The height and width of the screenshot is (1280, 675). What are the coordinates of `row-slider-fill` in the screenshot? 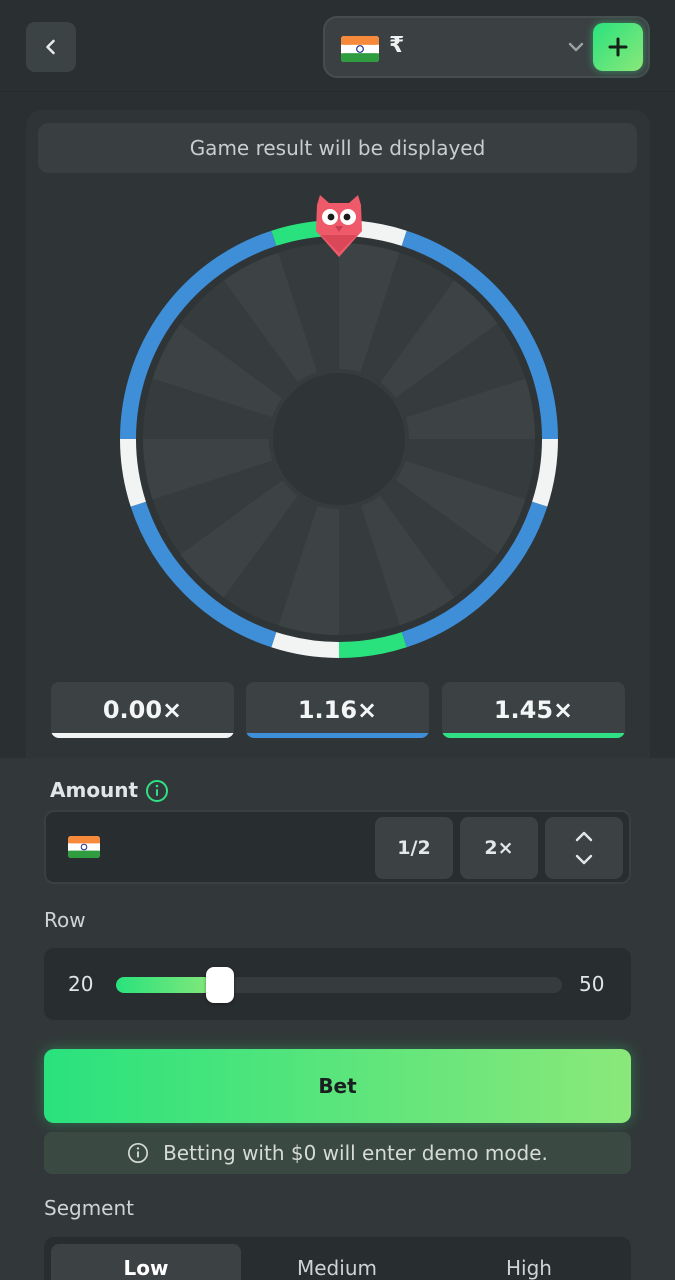 It's located at (168, 985).